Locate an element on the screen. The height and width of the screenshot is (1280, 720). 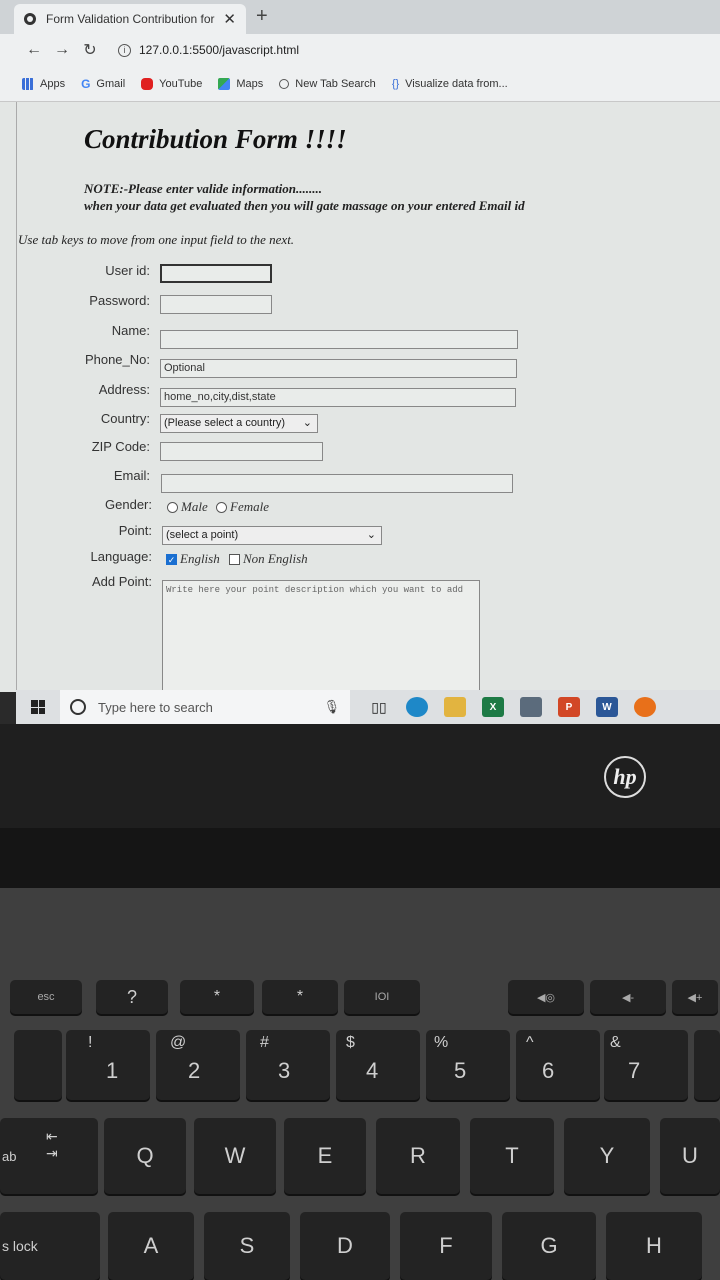
country-selected: (Please select a country) is located at coordinates (225, 423).